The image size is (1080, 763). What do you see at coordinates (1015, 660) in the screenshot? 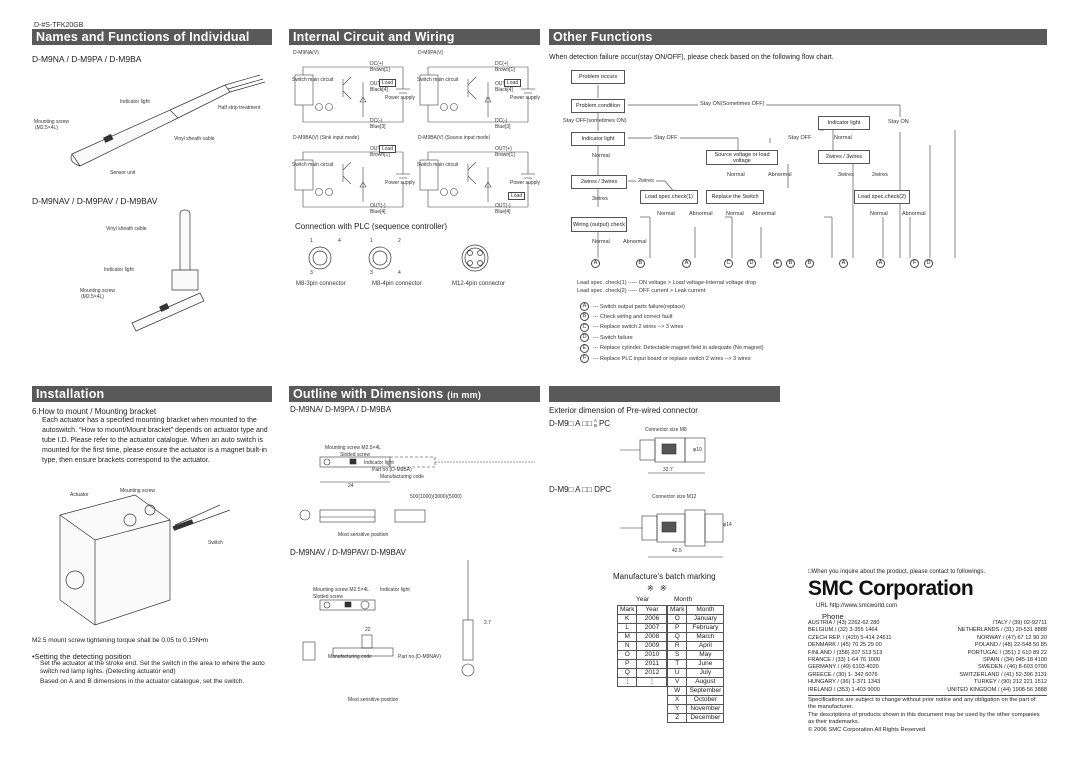
I see `phone-entry: SPAIN / (34) 945-18 4100` at bounding box center [1015, 660].